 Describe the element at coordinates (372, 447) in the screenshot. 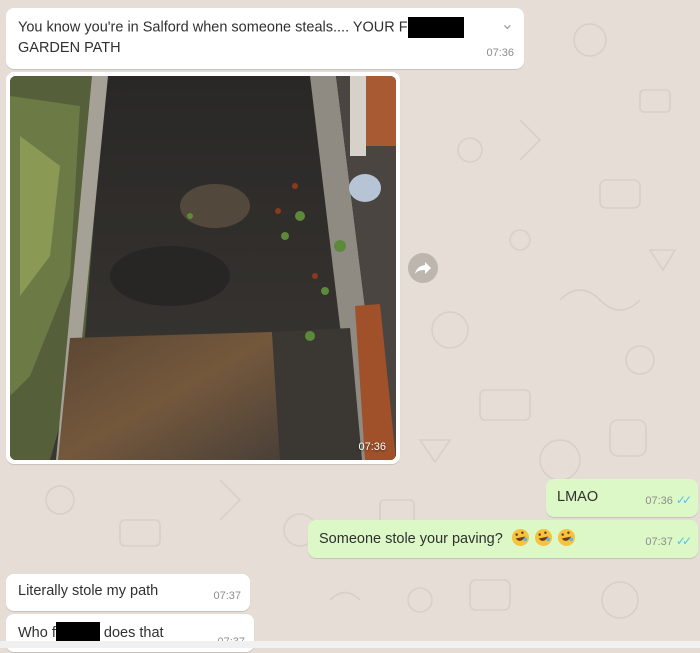

I see `photo-time: 07:36` at that location.